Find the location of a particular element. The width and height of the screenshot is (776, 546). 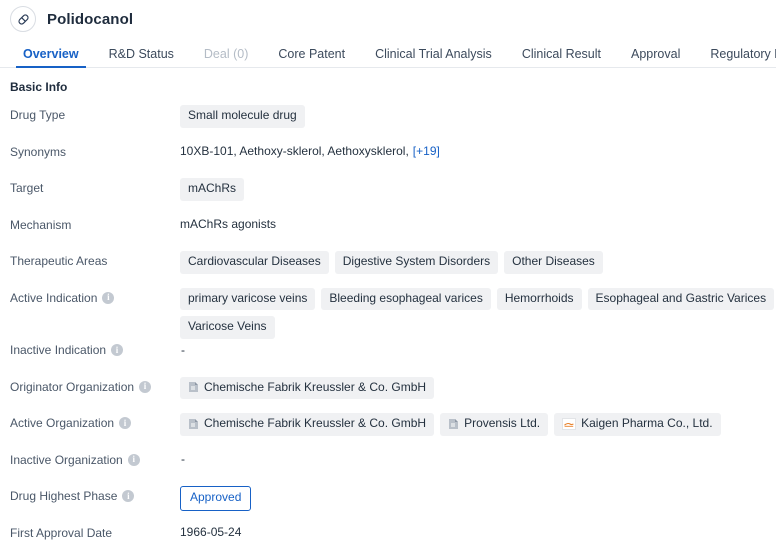

page-header: Polidocanol is located at coordinates (388, 19).